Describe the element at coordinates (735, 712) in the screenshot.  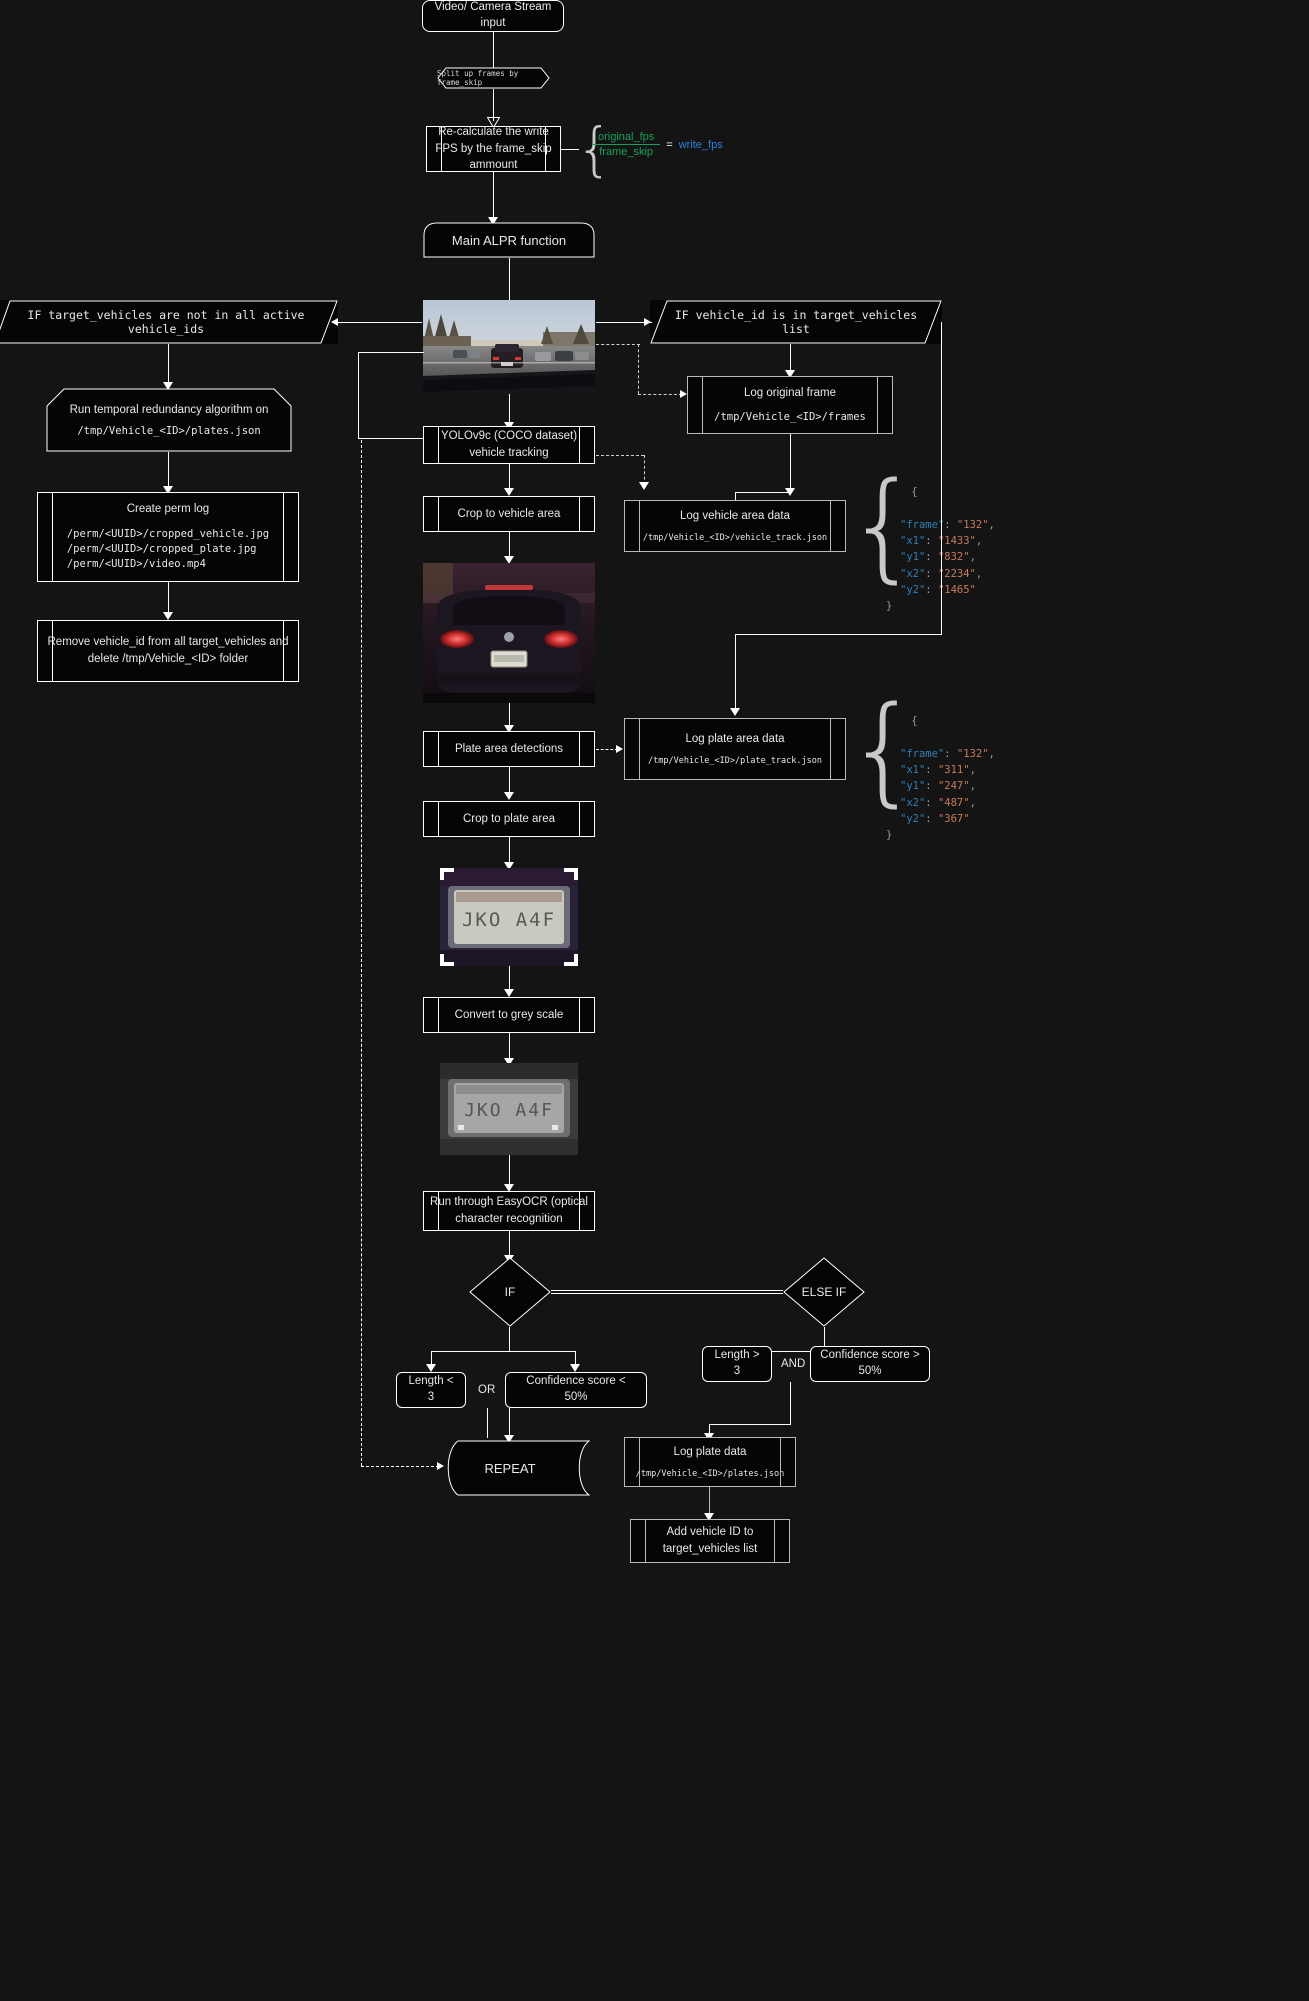
I see `arrow-right-rail-to-logplate` at that location.